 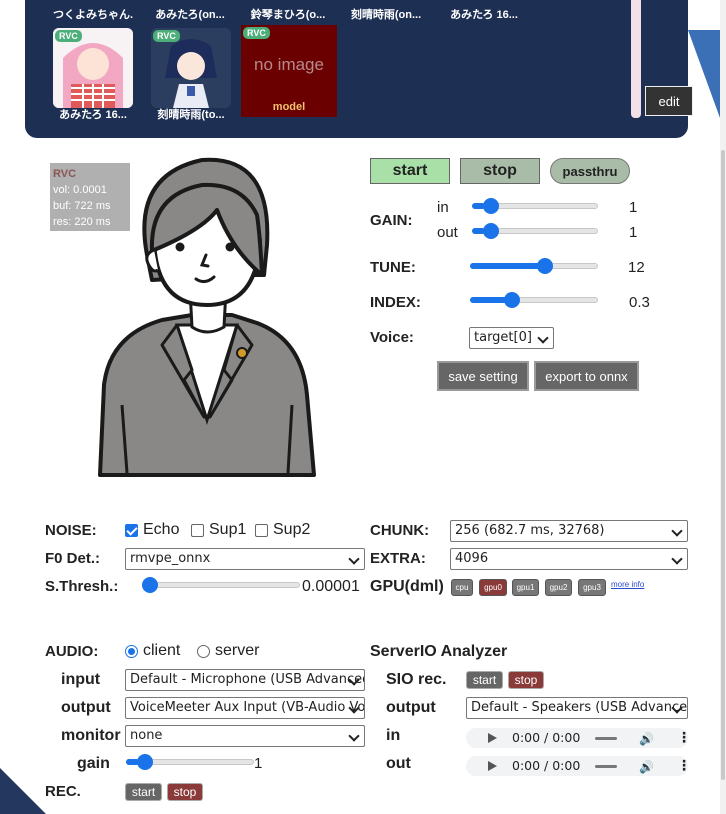 What do you see at coordinates (439, 651) in the screenshot?
I see `serverio-title: ServerIO Analyzer` at bounding box center [439, 651].